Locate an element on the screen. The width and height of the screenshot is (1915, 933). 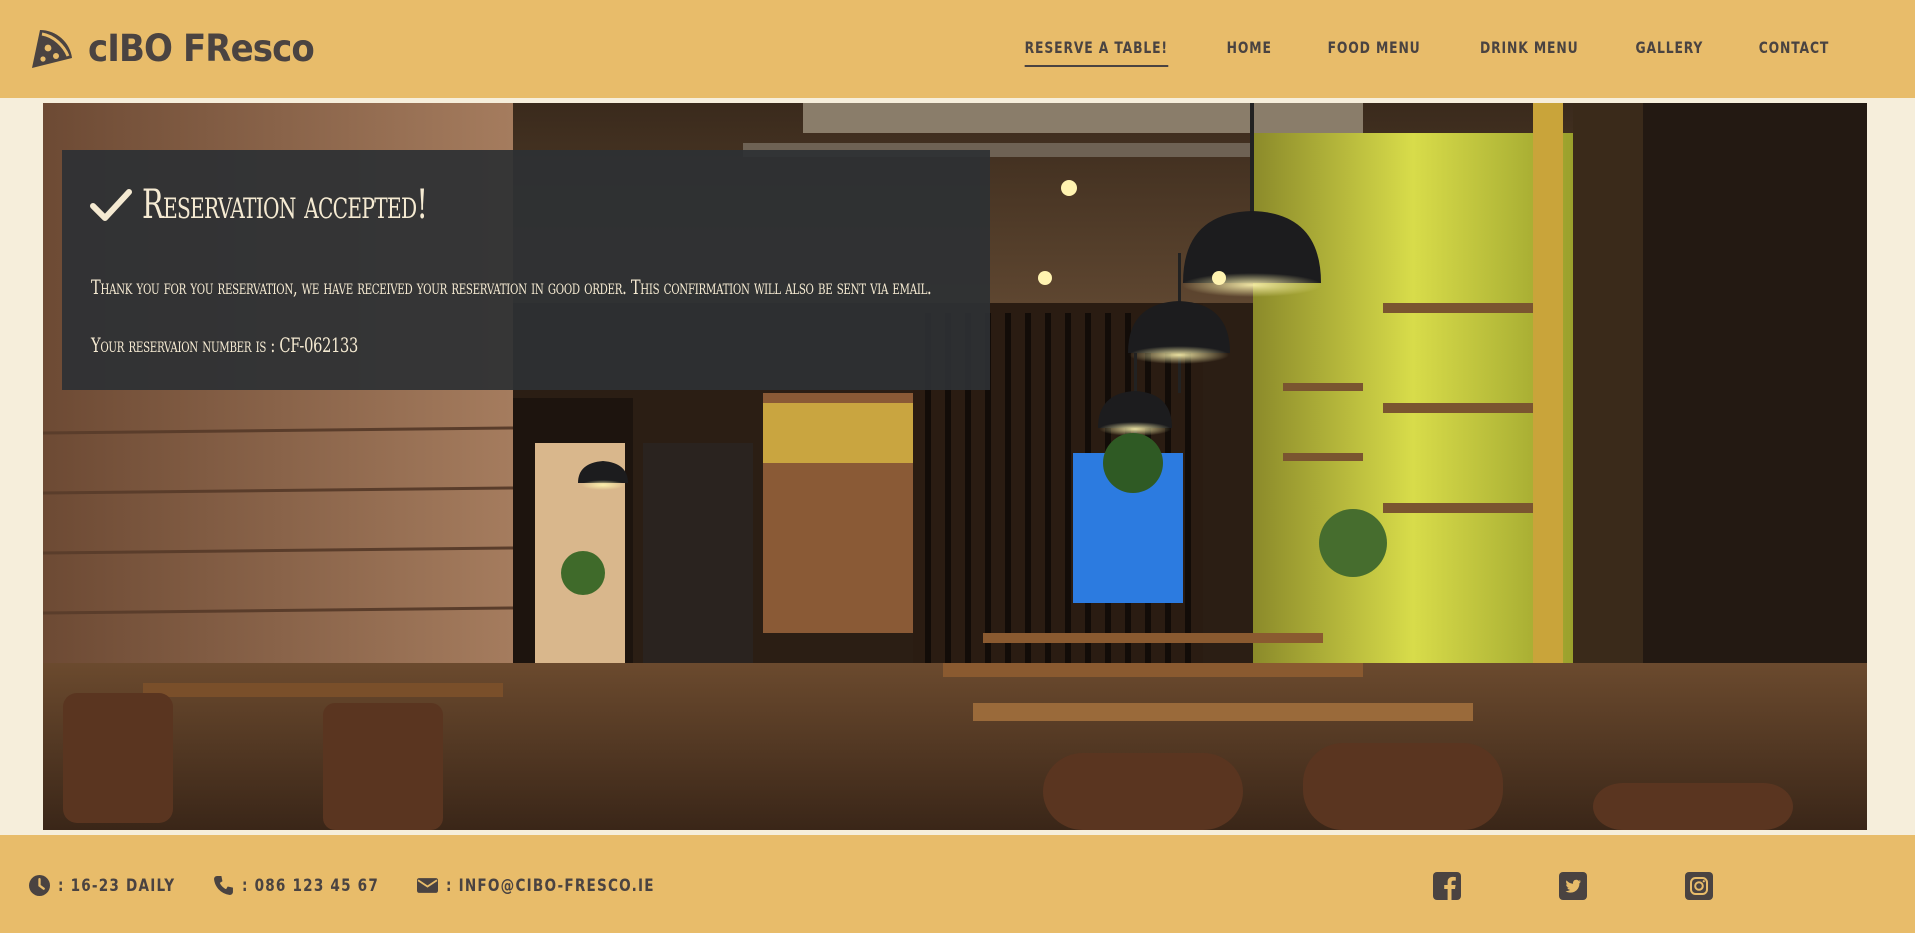
opening-hours: : 16-23 DAILY is located at coordinates (117, 885).